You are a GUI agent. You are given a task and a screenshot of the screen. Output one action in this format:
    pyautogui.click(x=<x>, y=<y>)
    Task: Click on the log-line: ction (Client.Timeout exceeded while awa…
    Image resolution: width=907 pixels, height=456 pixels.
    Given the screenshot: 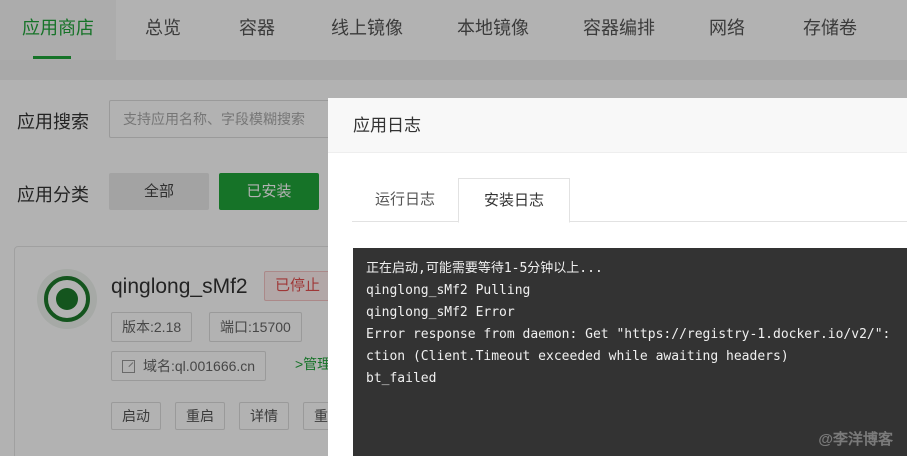 What is the action you would take?
    pyautogui.click(x=577, y=356)
    